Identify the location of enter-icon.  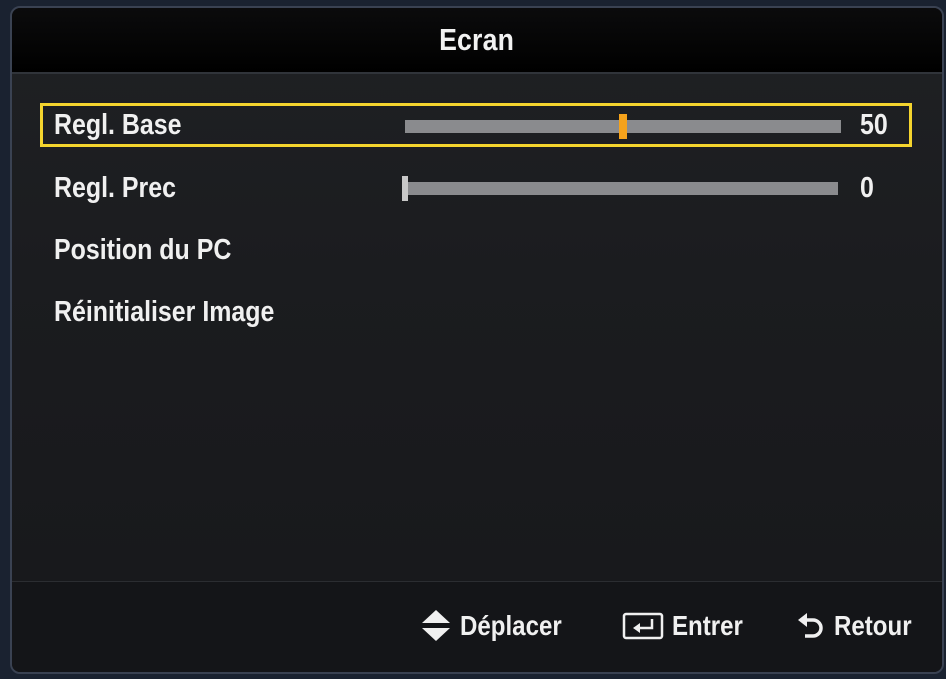
(643, 626).